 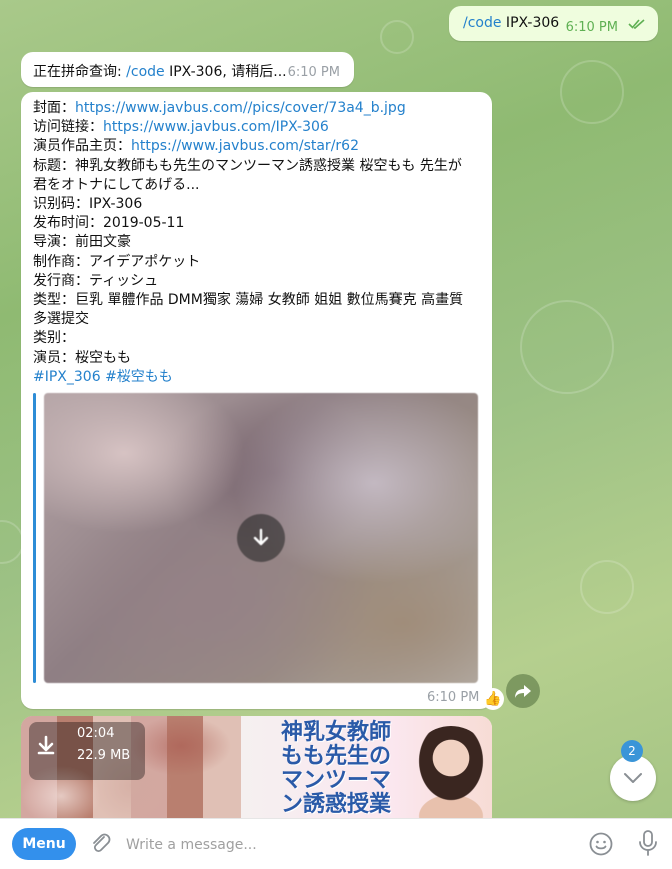 What do you see at coordinates (530, 23) in the screenshot?
I see `command-argument: IPX-306` at bounding box center [530, 23].